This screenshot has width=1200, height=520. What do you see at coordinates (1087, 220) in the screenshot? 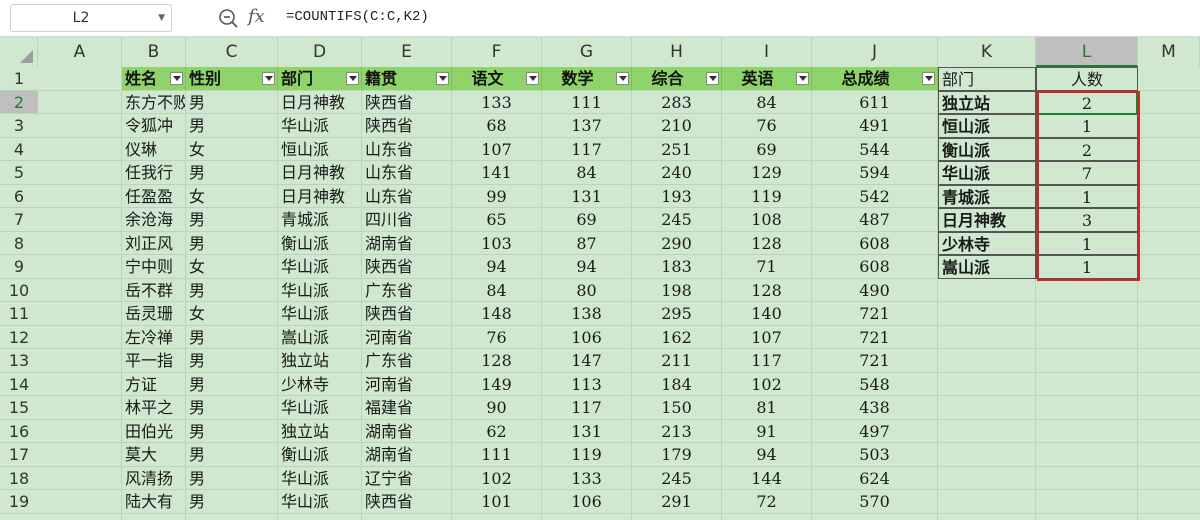
I see `summary-count-cell: 3` at bounding box center [1087, 220].